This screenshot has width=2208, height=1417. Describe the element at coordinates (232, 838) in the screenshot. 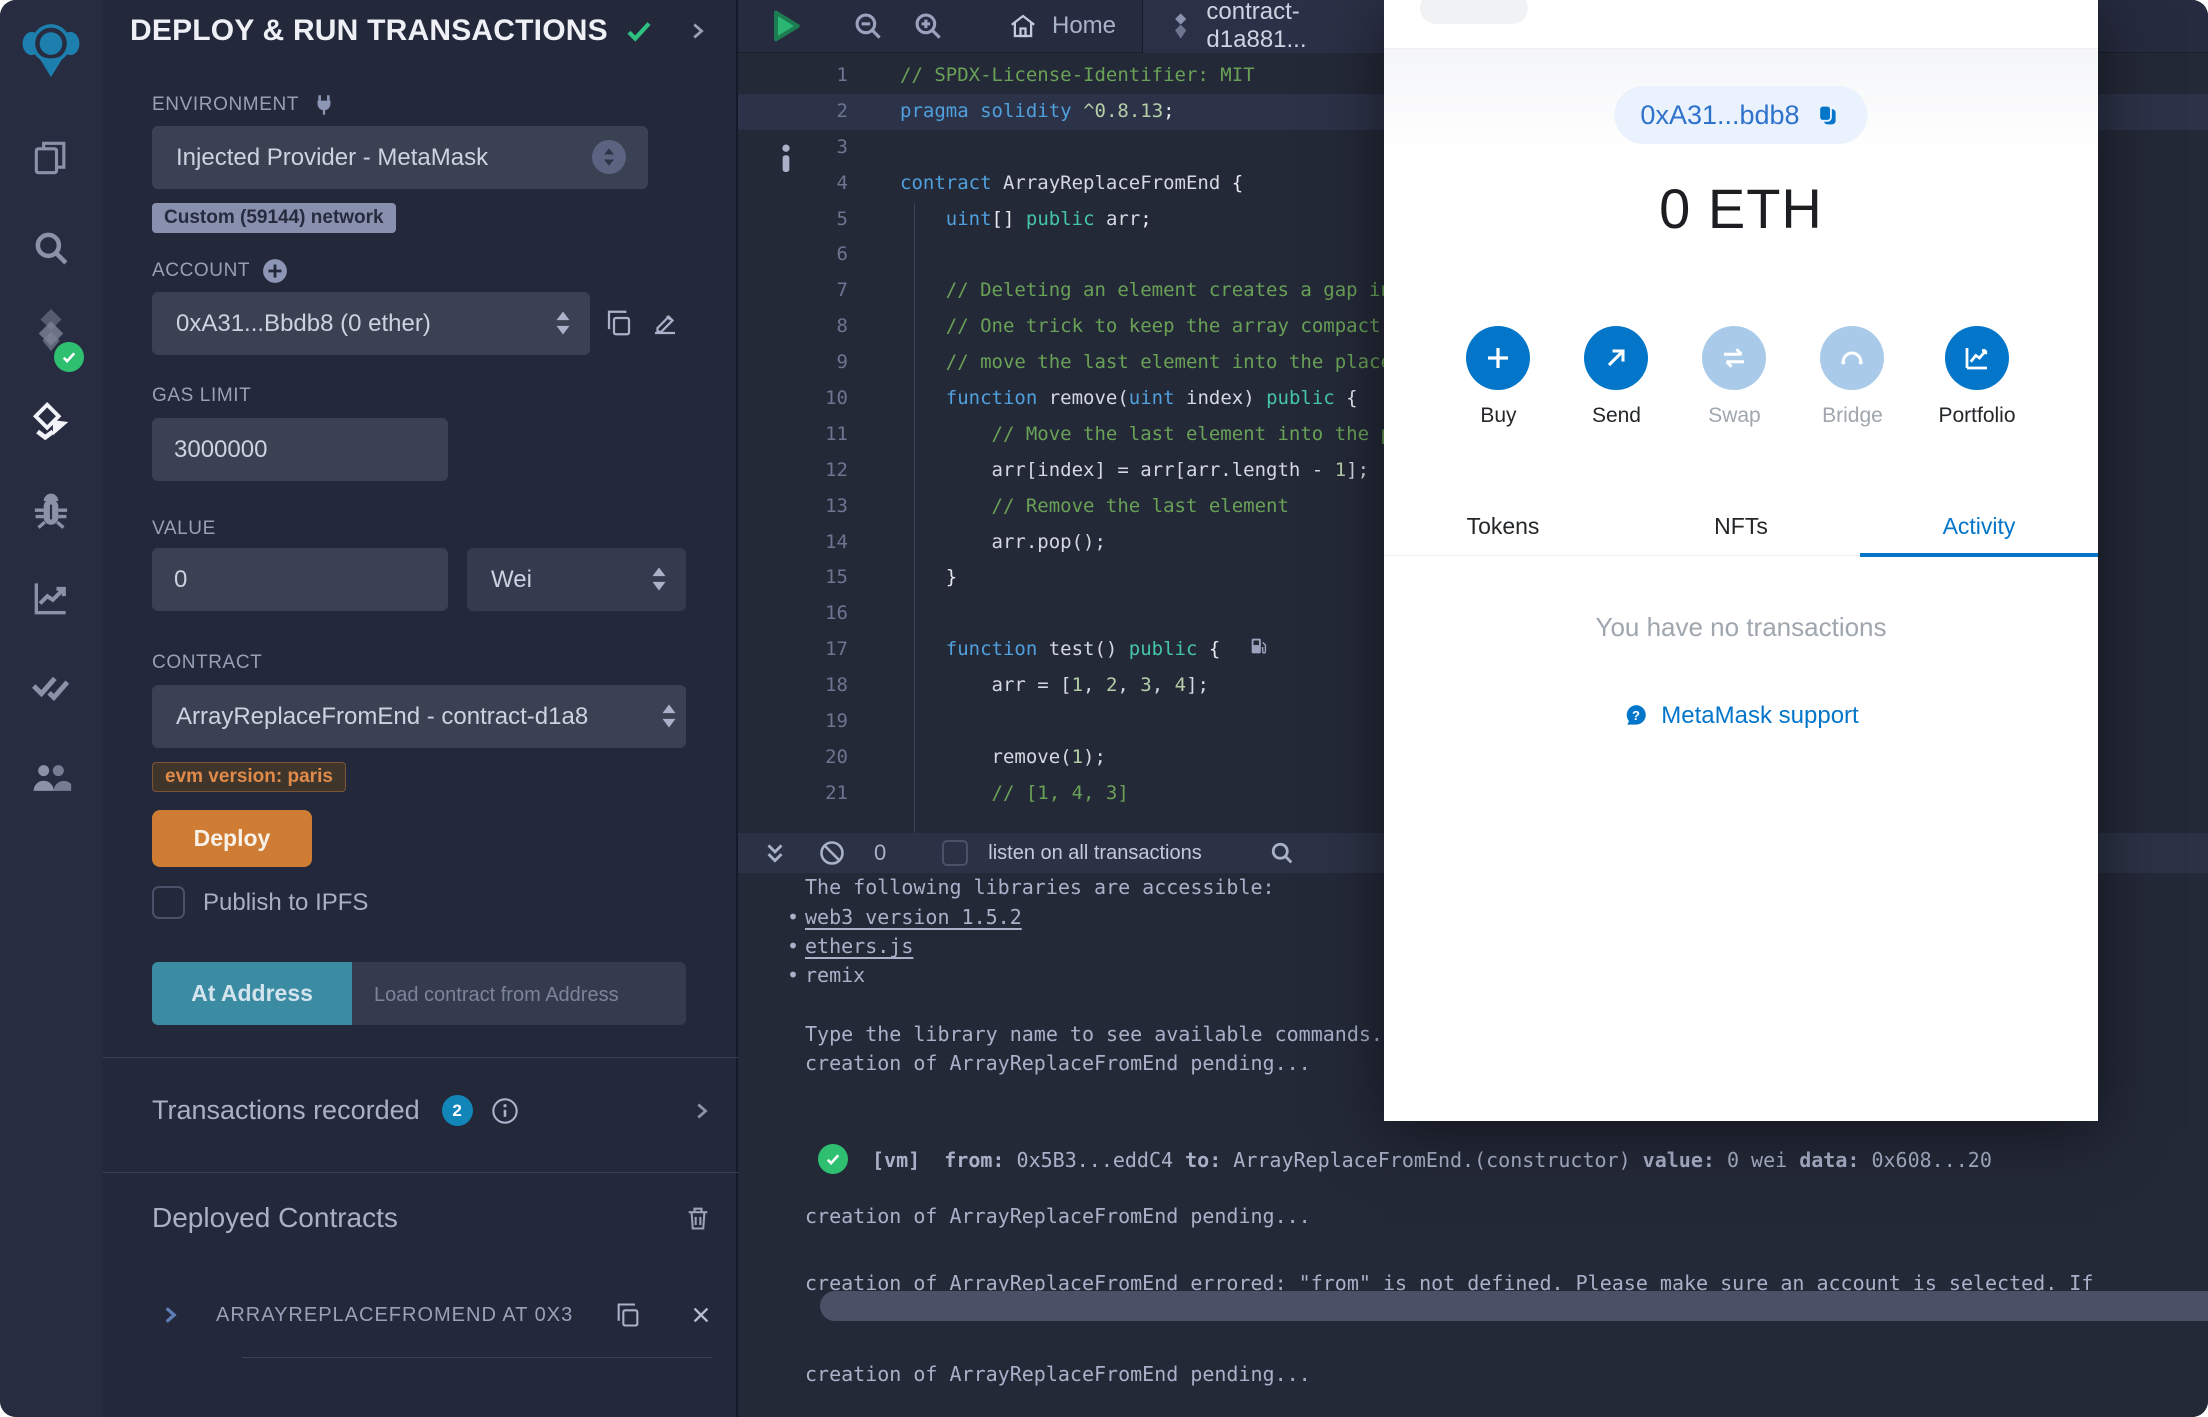

I see `deploy-button: Deploy` at that location.